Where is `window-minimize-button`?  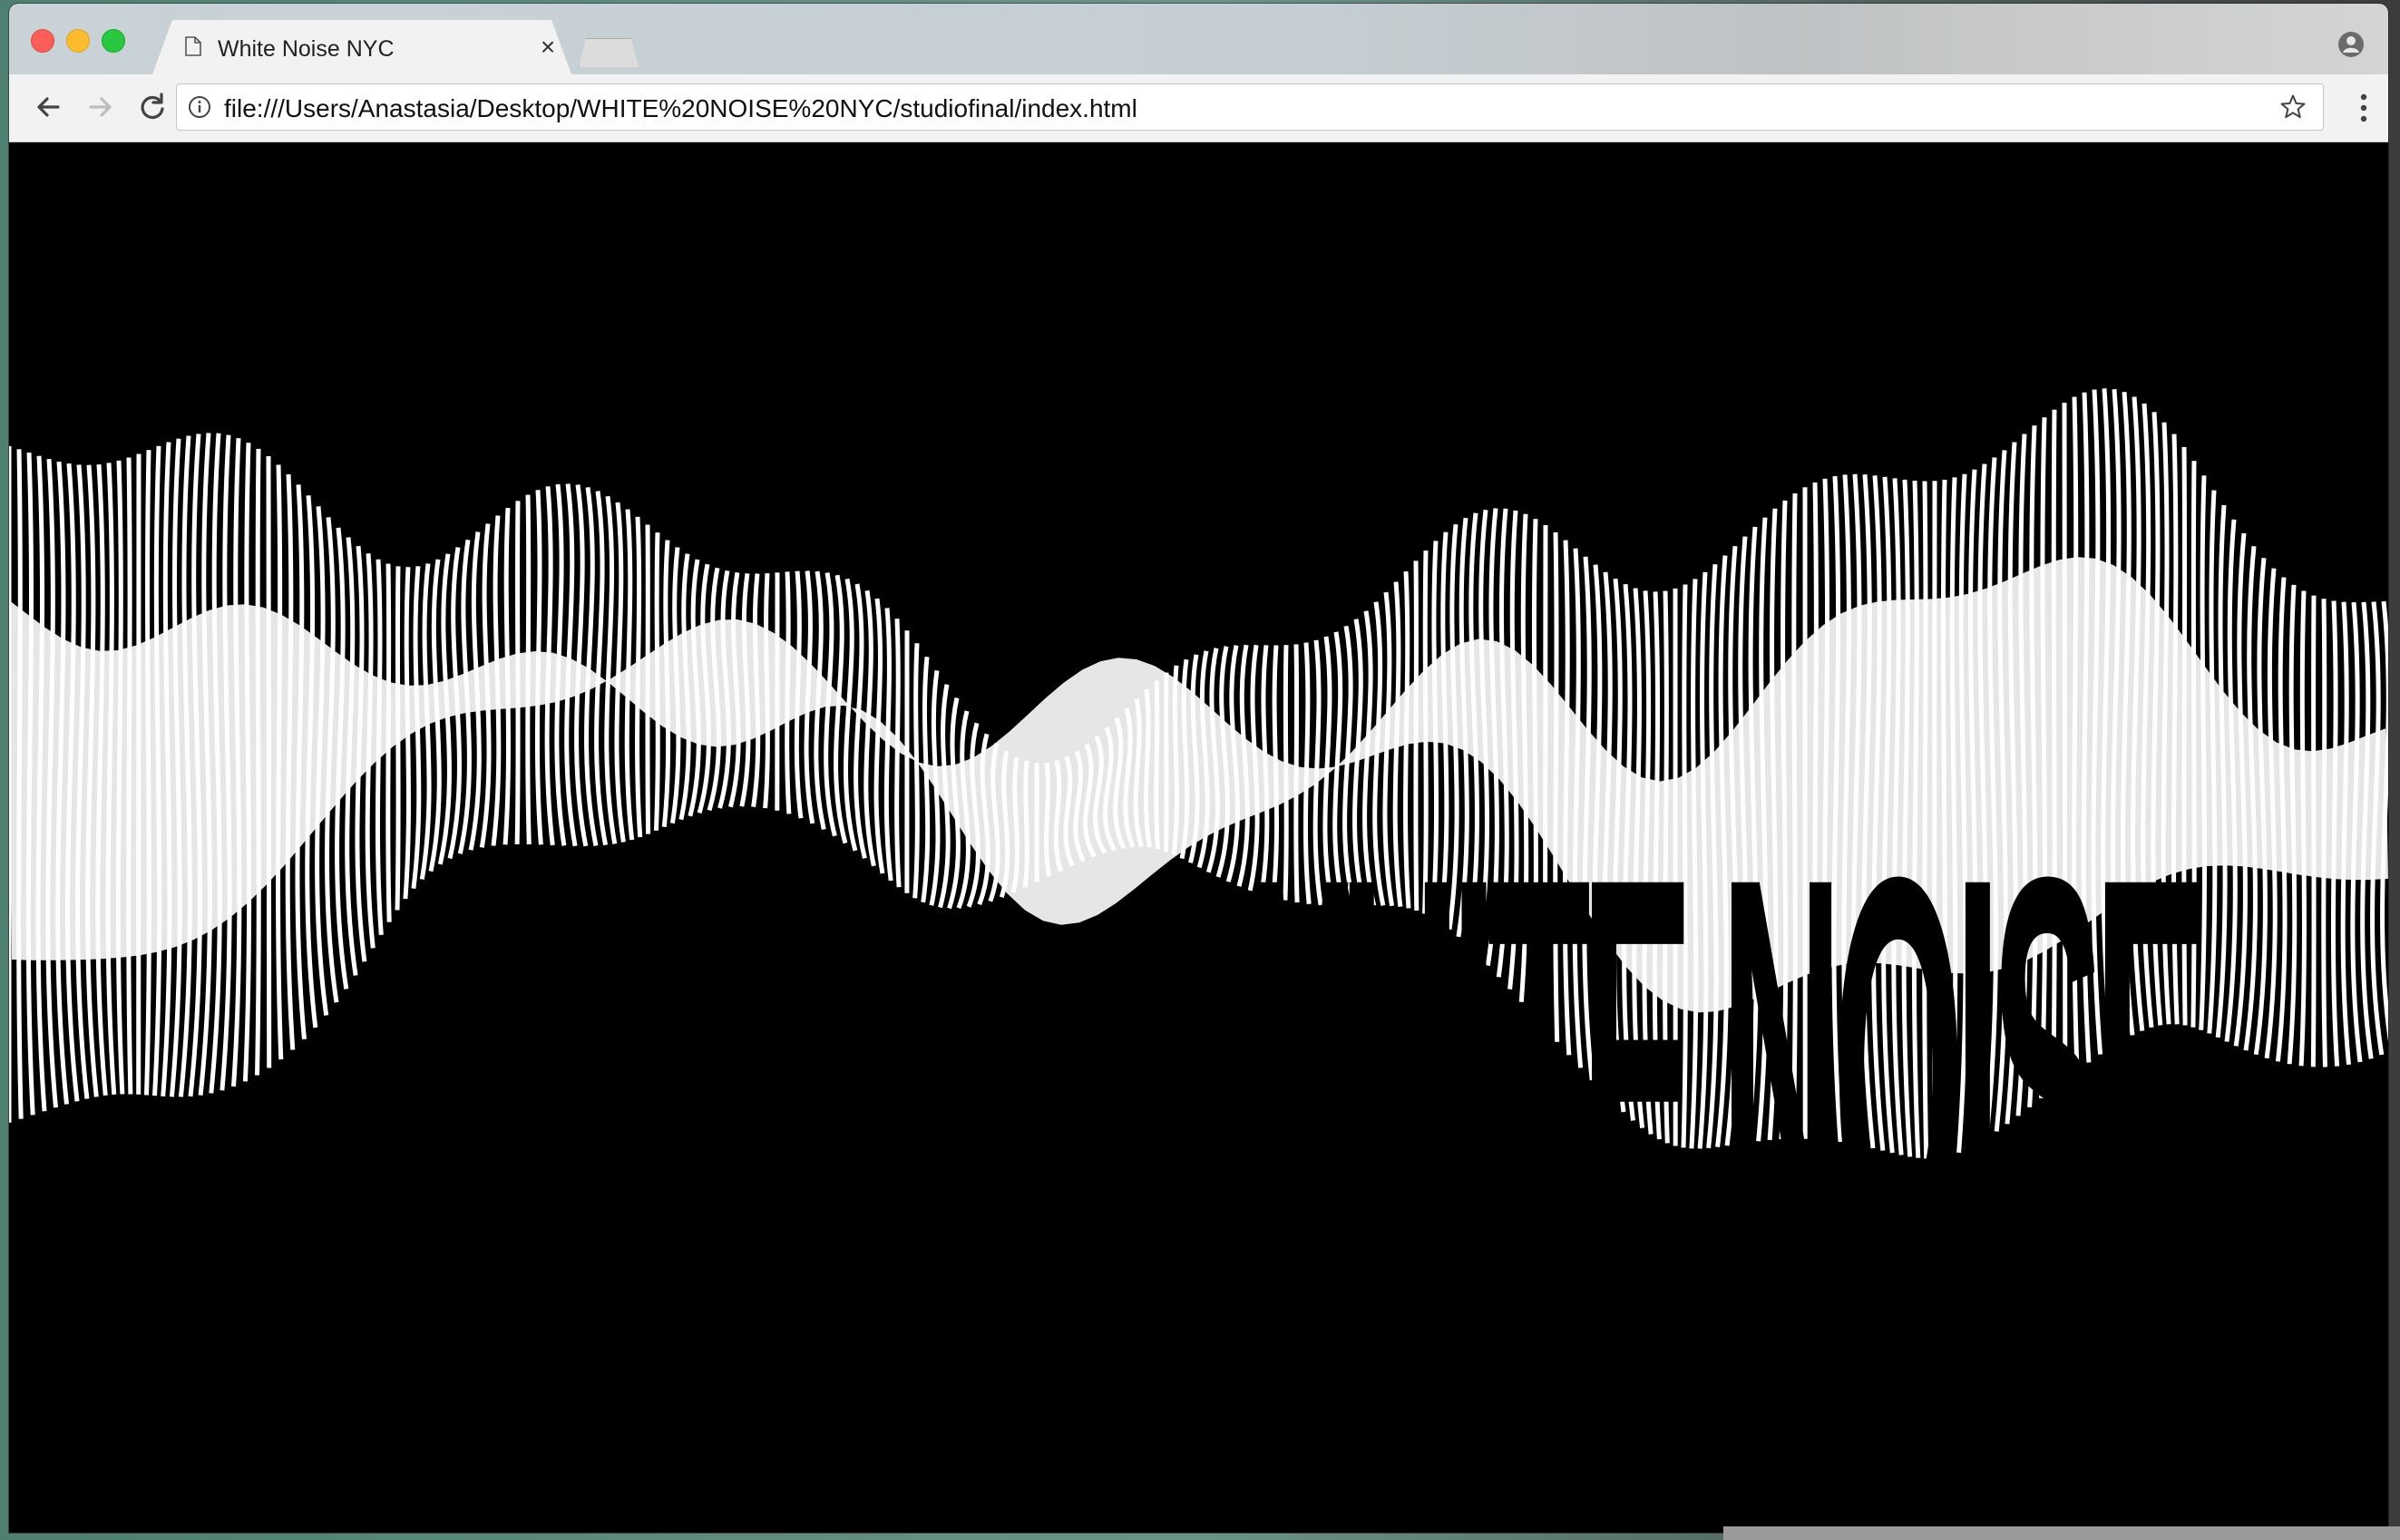
window-minimize-button is located at coordinates (78, 41).